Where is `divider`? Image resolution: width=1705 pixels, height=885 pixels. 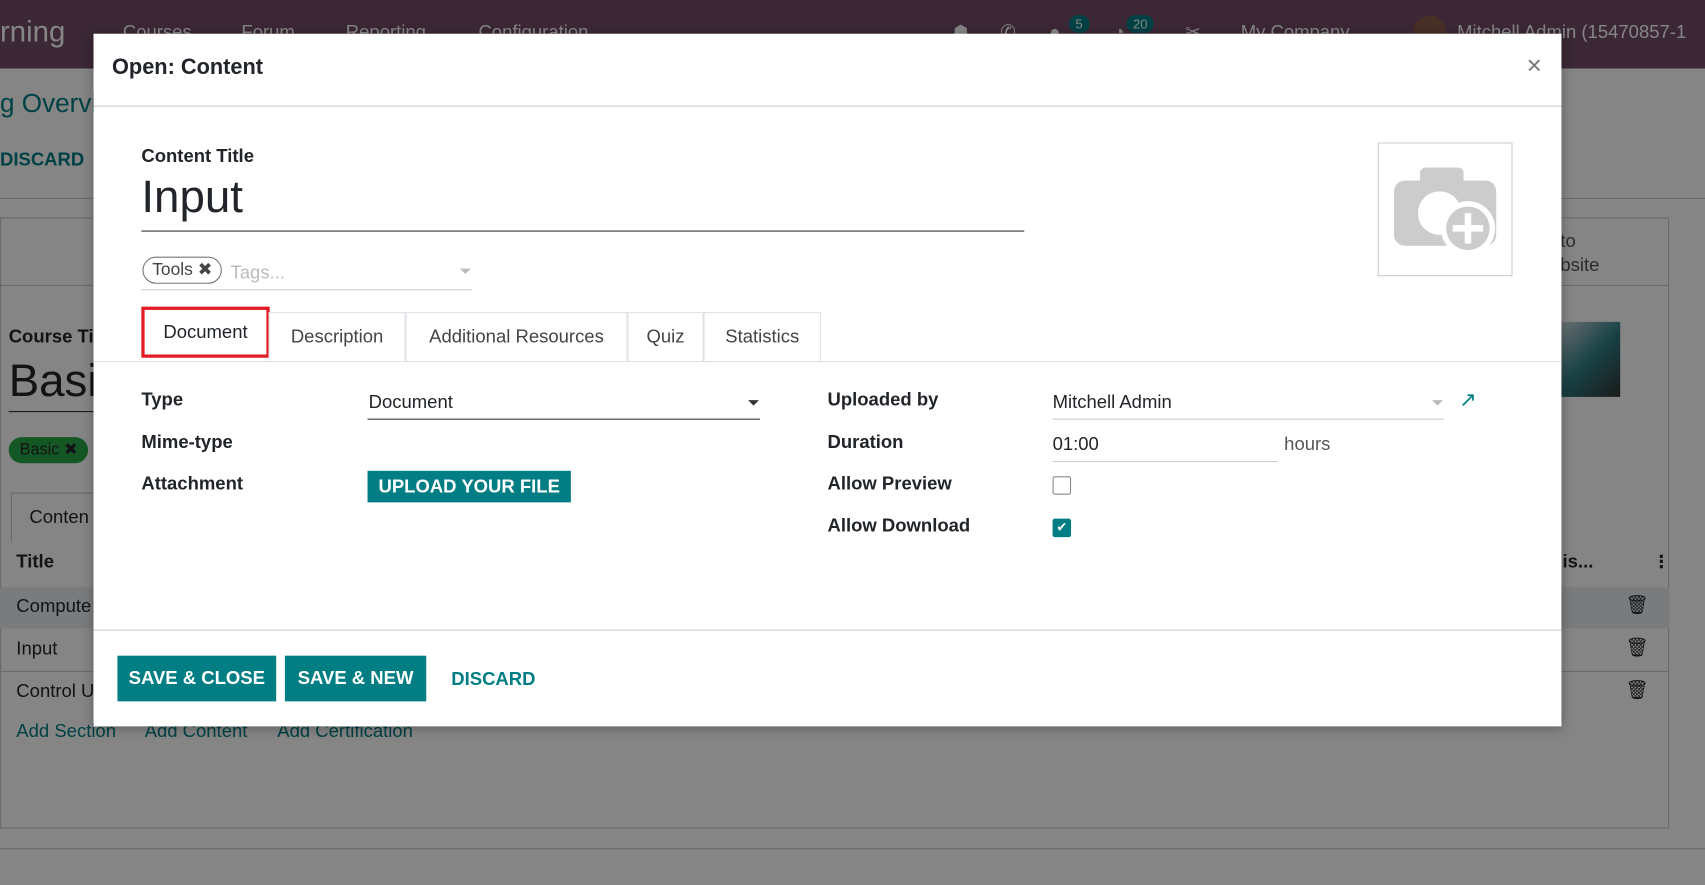 divider is located at coordinates (827, 106).